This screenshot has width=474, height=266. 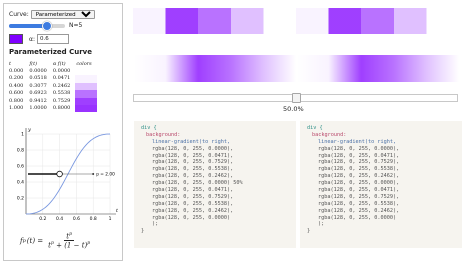 What do you see at coordinates (197, 183) in the screenshot?
I see `code-line: rgba(128, 0, 255, 0.0000) 50%` at bounding box center [197, 183].